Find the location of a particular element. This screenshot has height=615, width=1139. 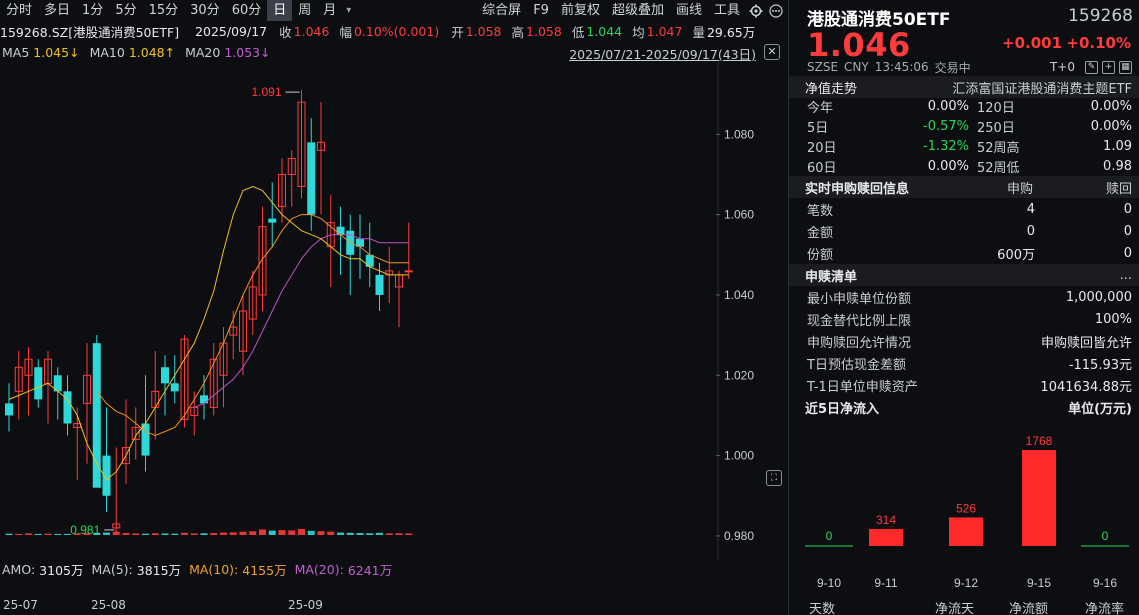

tools-button: 工具 is located at coordinates (727, 10).